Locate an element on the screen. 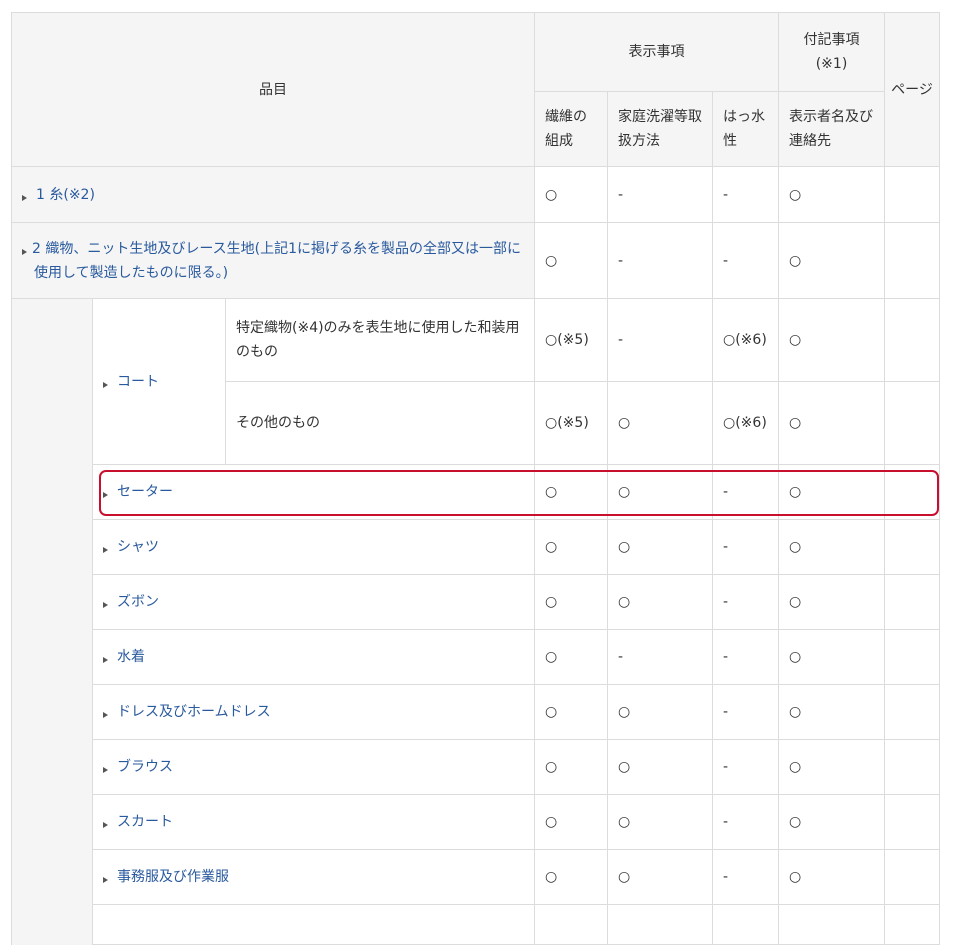 The height and width of the screenshot is (945, 960). cell-fiber is located at coordinates (571, 924).